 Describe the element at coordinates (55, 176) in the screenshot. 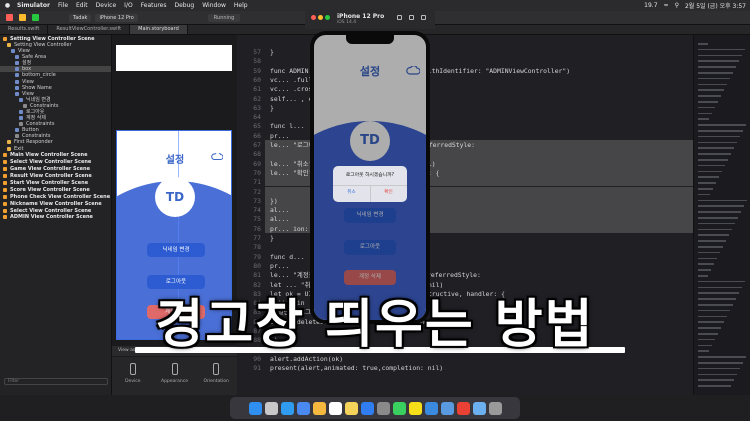

I see `outline-row: Result View Controller Scene` at that location.